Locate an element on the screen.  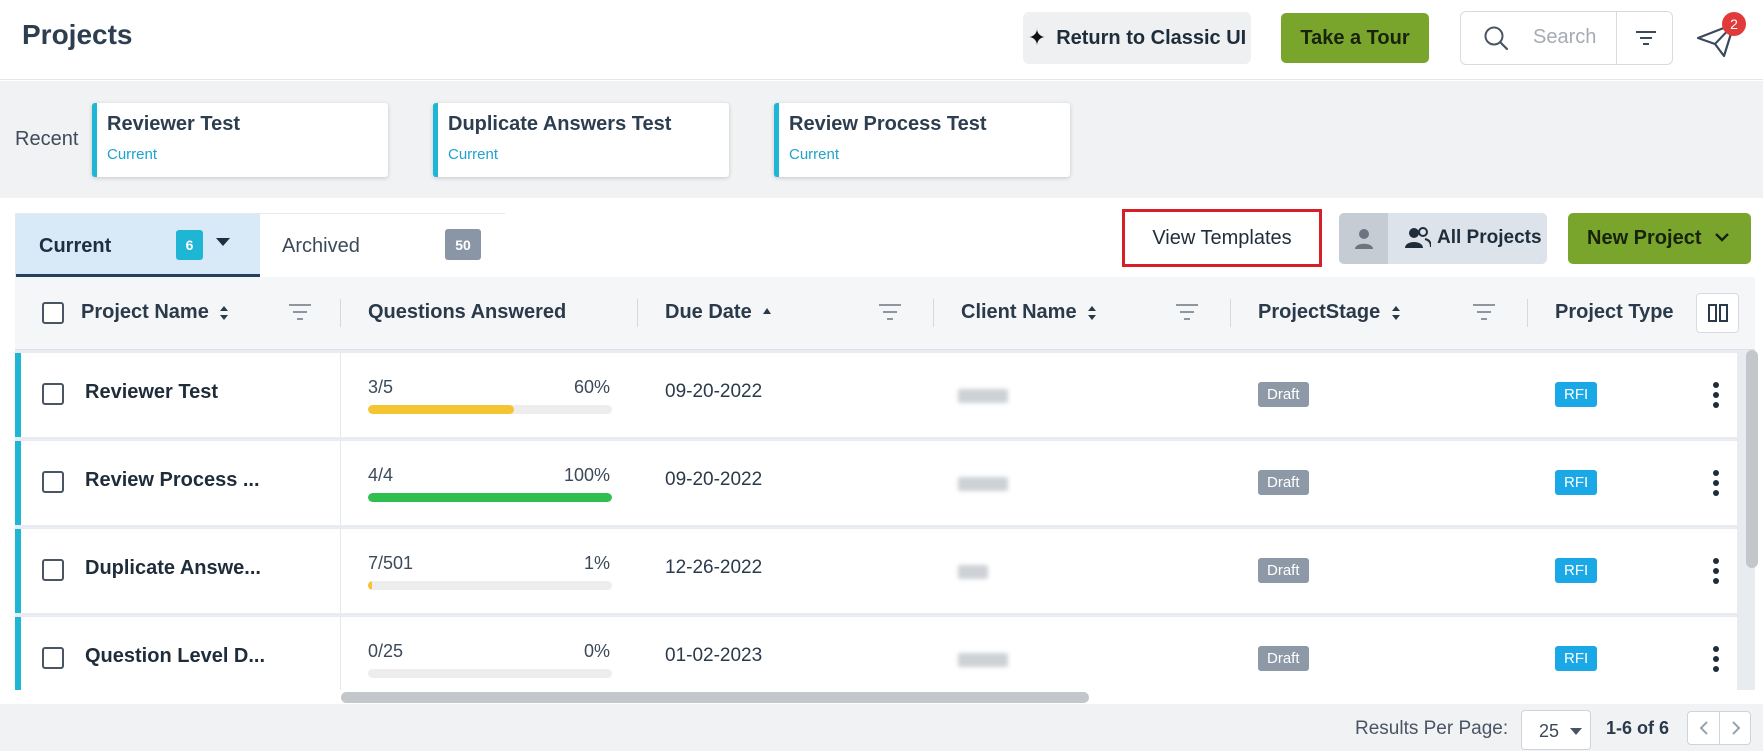
chevron-right-icon is located at coordinates (1735, 728).